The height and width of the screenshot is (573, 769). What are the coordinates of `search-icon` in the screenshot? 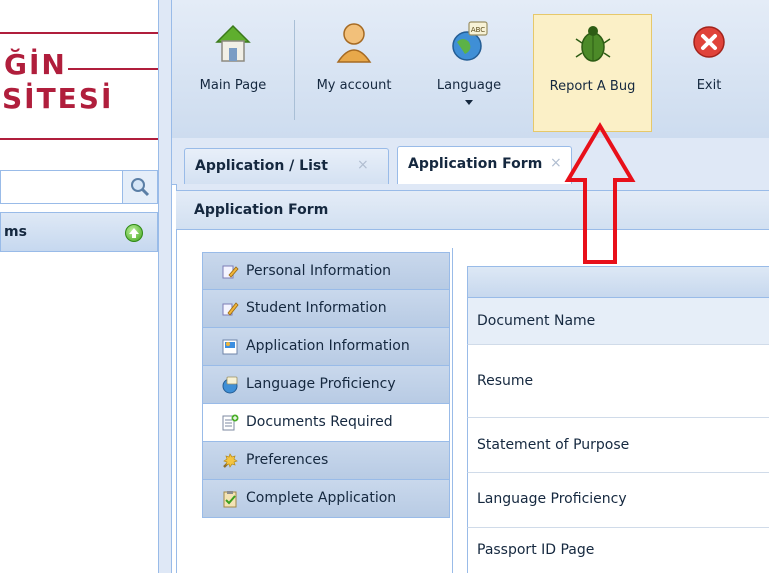 It's located at (140, 187).